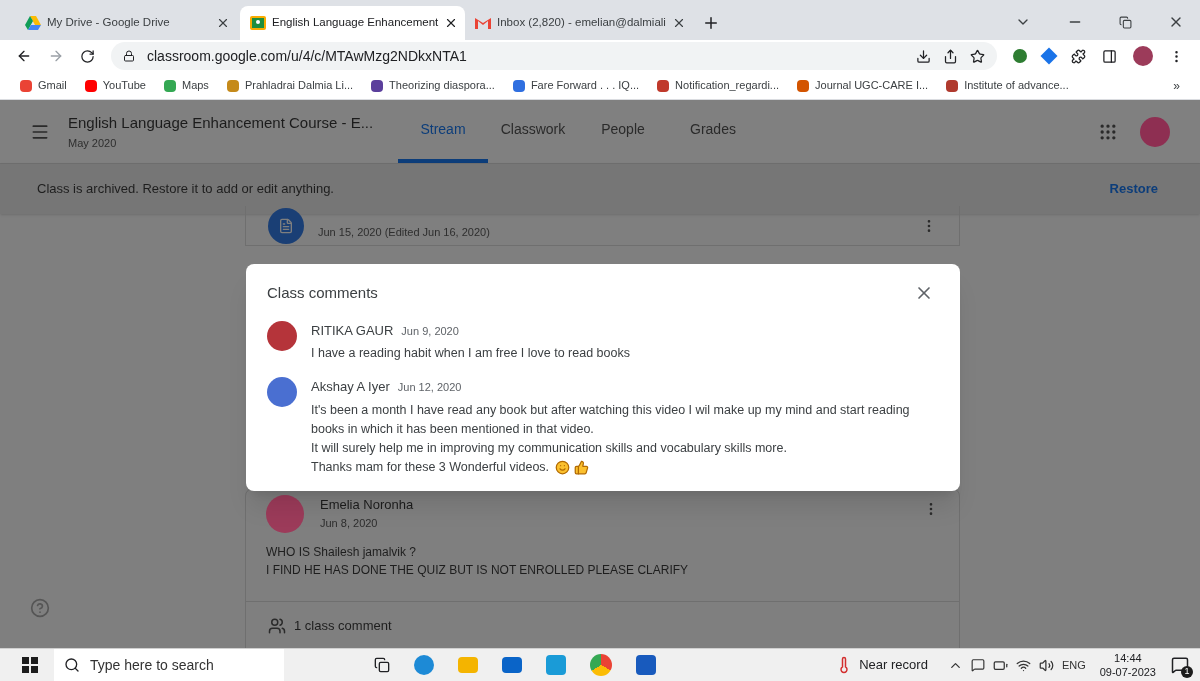  I want to click on nav-tab: Grades, so click(713, 131).